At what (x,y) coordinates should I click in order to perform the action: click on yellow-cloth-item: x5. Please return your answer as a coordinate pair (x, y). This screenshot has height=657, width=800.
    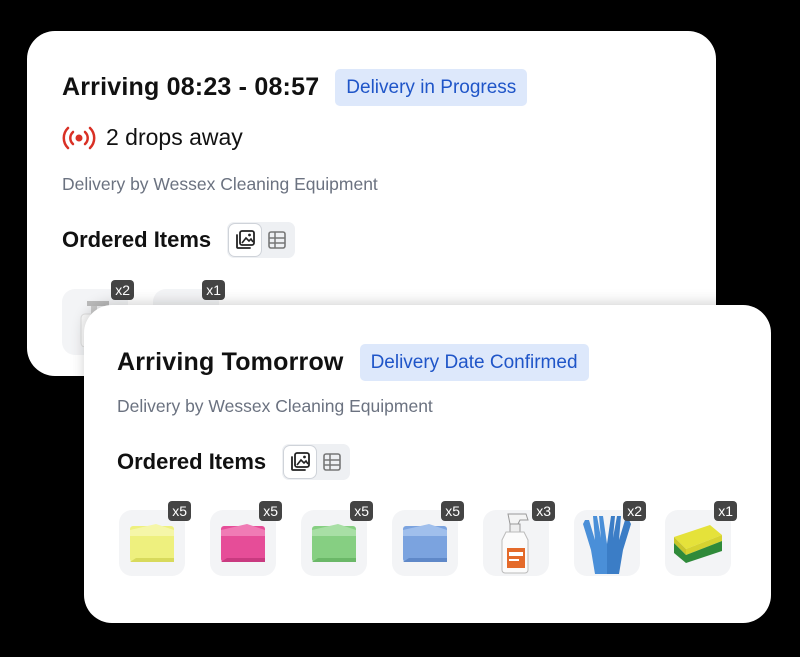
    Looking at the image, I should click on (155, 538).